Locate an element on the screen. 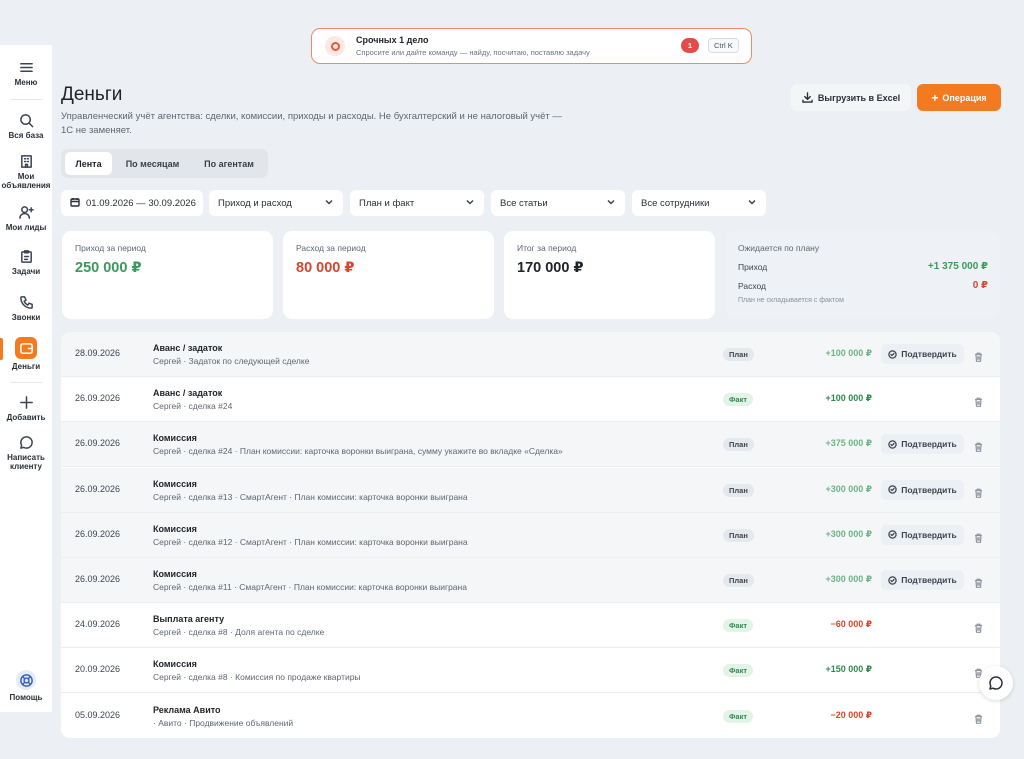 The height and width of the screenshot is (759, 1024). row-amount: −60 000 ₽ is located at coordinates (851, 624).